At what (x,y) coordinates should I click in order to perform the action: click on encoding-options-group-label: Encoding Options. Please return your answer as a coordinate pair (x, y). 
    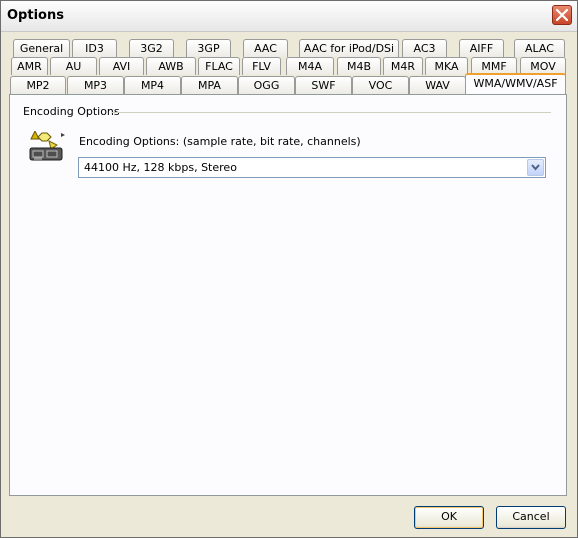
    Looking at the image, I should click on (71, 111).